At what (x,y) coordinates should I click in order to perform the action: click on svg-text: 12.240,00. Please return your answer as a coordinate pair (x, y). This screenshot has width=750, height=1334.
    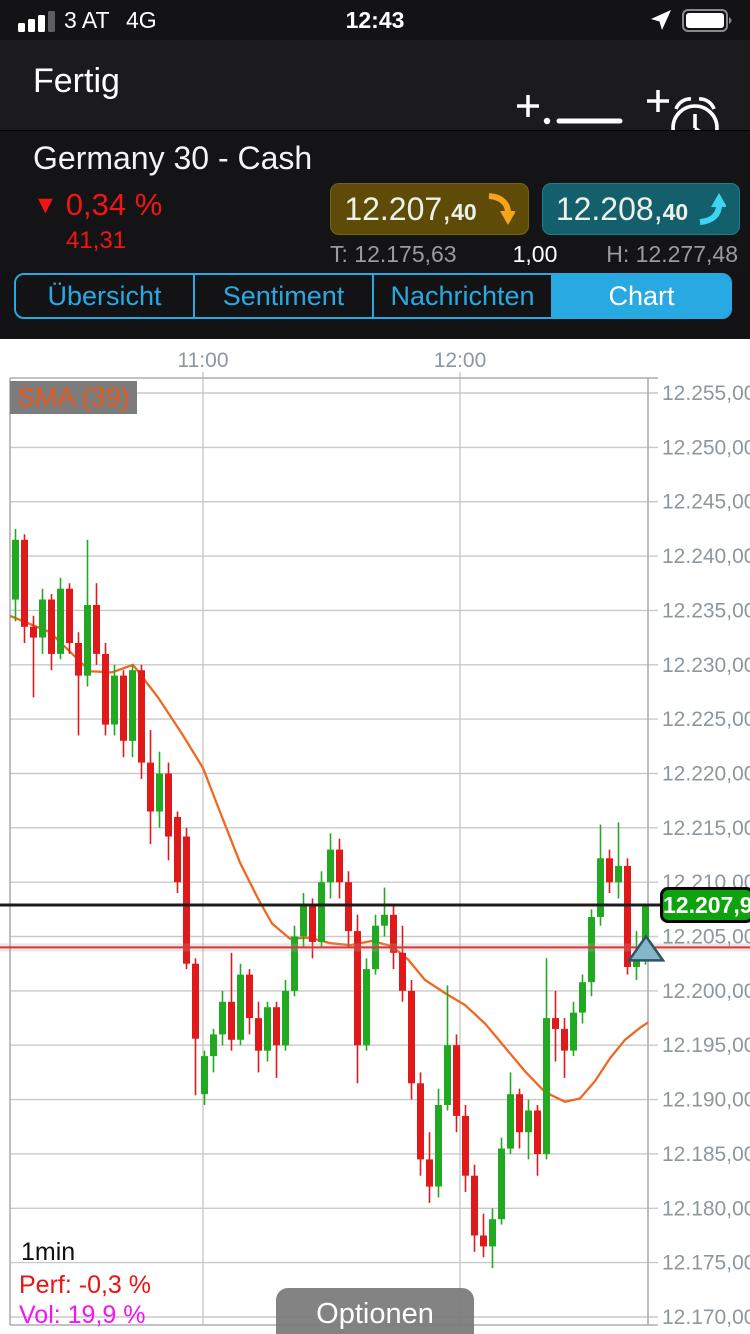
    Looking at the image, I should click on (706, 556).